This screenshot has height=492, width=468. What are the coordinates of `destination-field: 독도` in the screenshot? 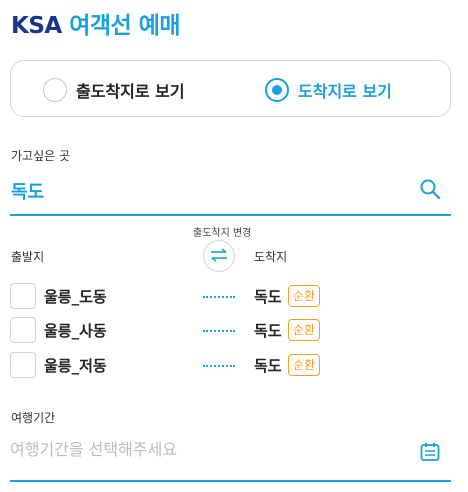 It's located at (230, 193).